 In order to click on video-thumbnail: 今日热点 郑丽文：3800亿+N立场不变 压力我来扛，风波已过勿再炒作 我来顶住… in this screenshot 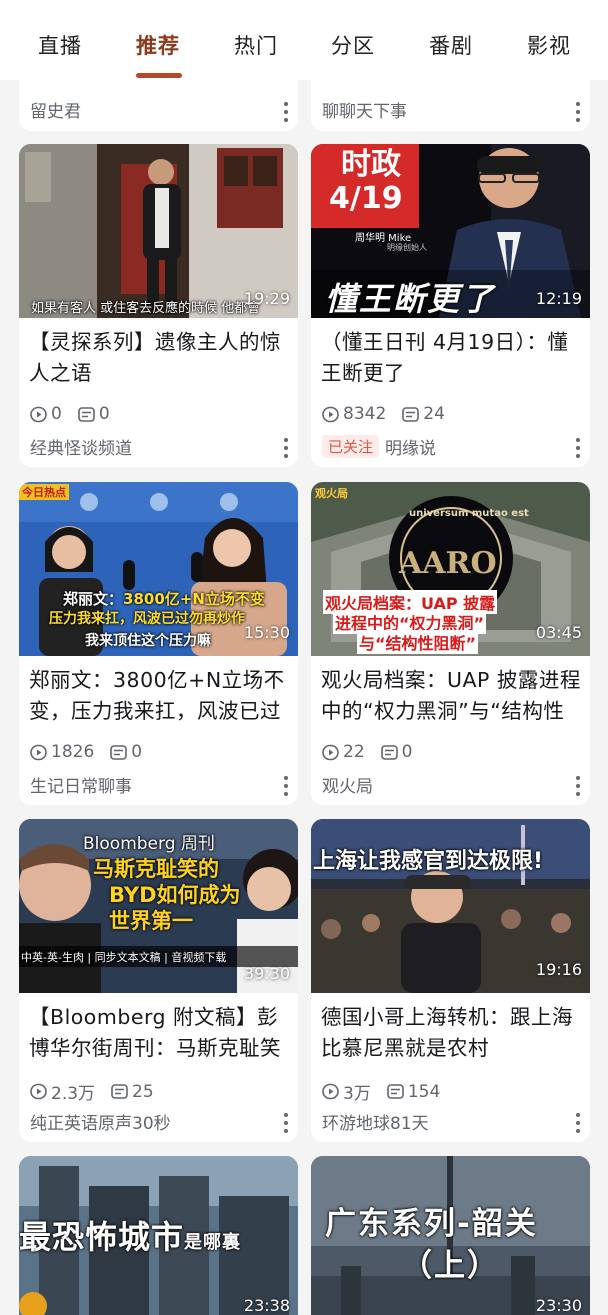, I will do `click(158, 569)`.